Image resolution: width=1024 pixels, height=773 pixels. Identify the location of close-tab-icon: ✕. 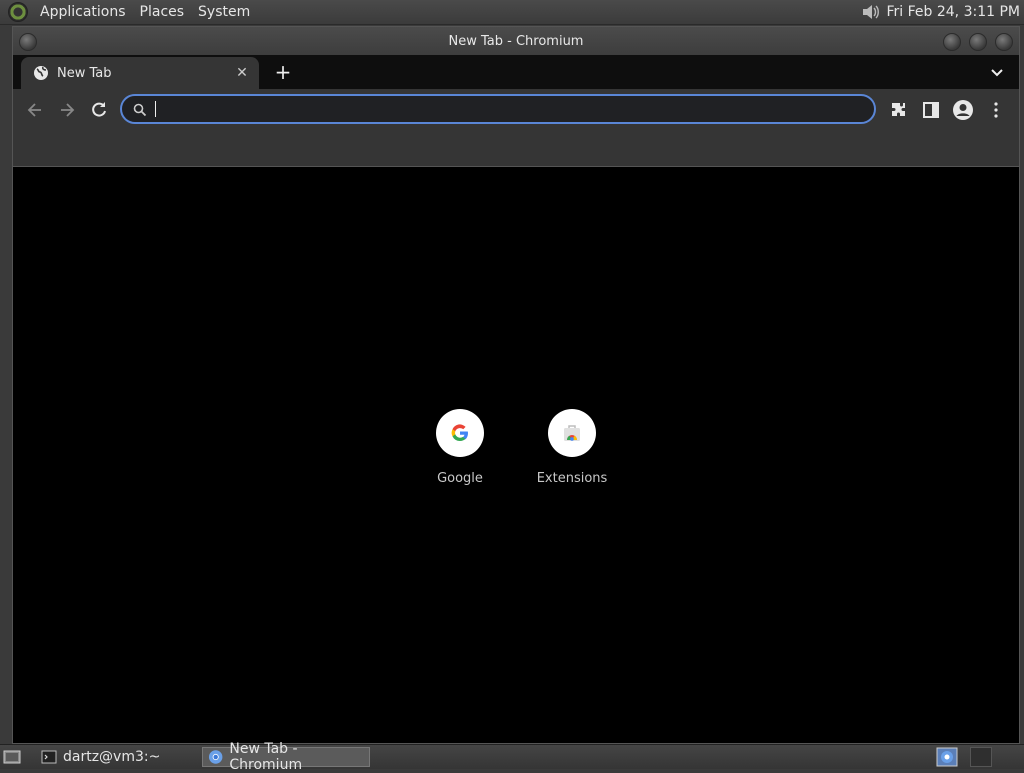
(242, 73).